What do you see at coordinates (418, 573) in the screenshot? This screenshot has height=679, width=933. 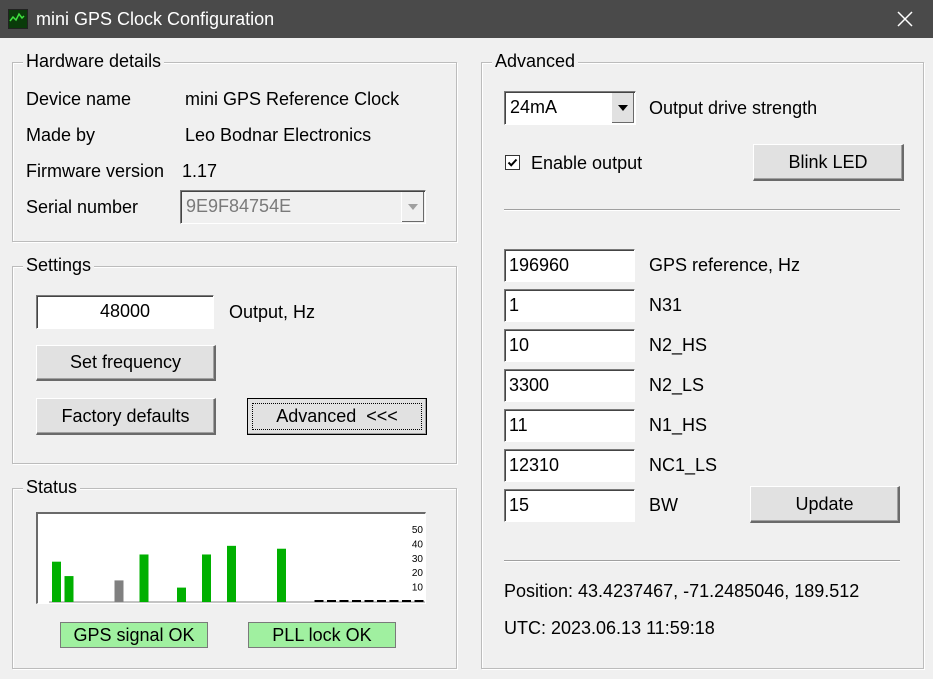 I see `y-tick-label: 20` at bounding box center [418, 573].